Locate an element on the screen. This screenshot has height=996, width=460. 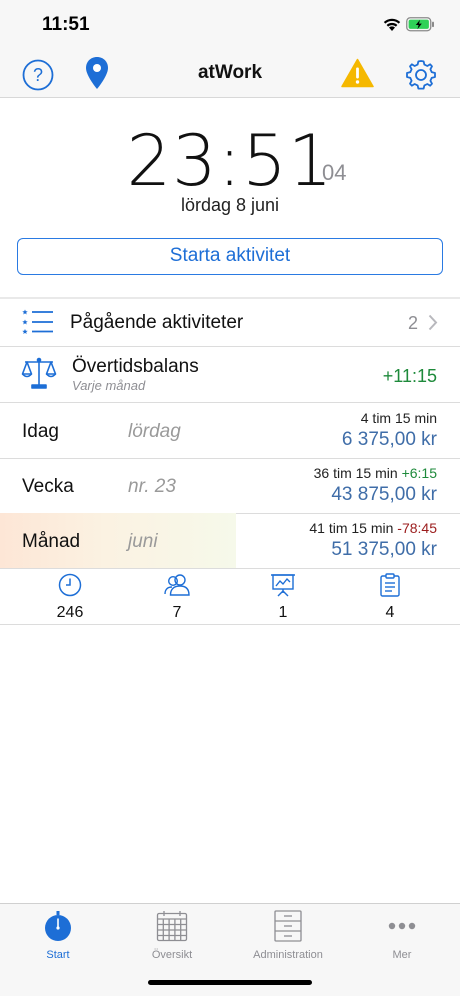
period-sub: juni is located at coordinates (143, 541).